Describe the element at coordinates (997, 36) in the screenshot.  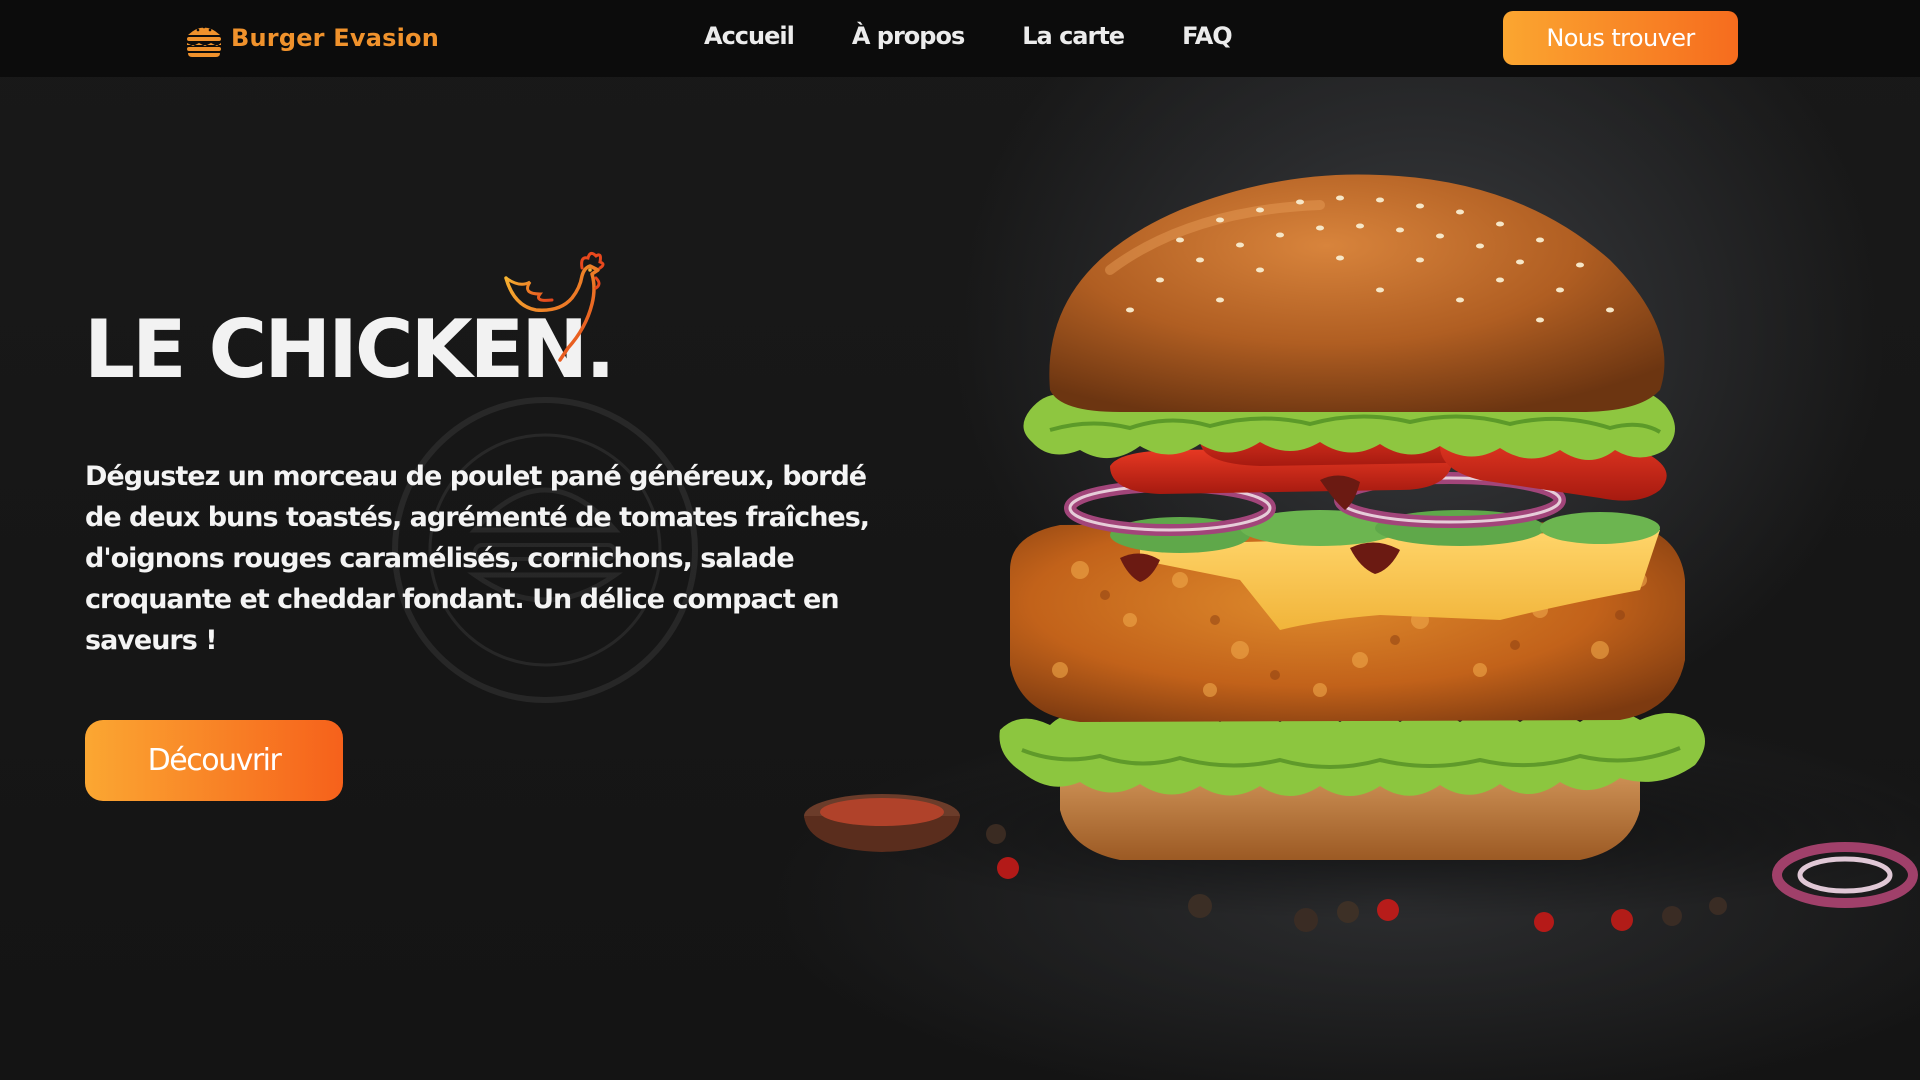
I see `main-nav: Accueil À propos La carte FAQ` at that location.